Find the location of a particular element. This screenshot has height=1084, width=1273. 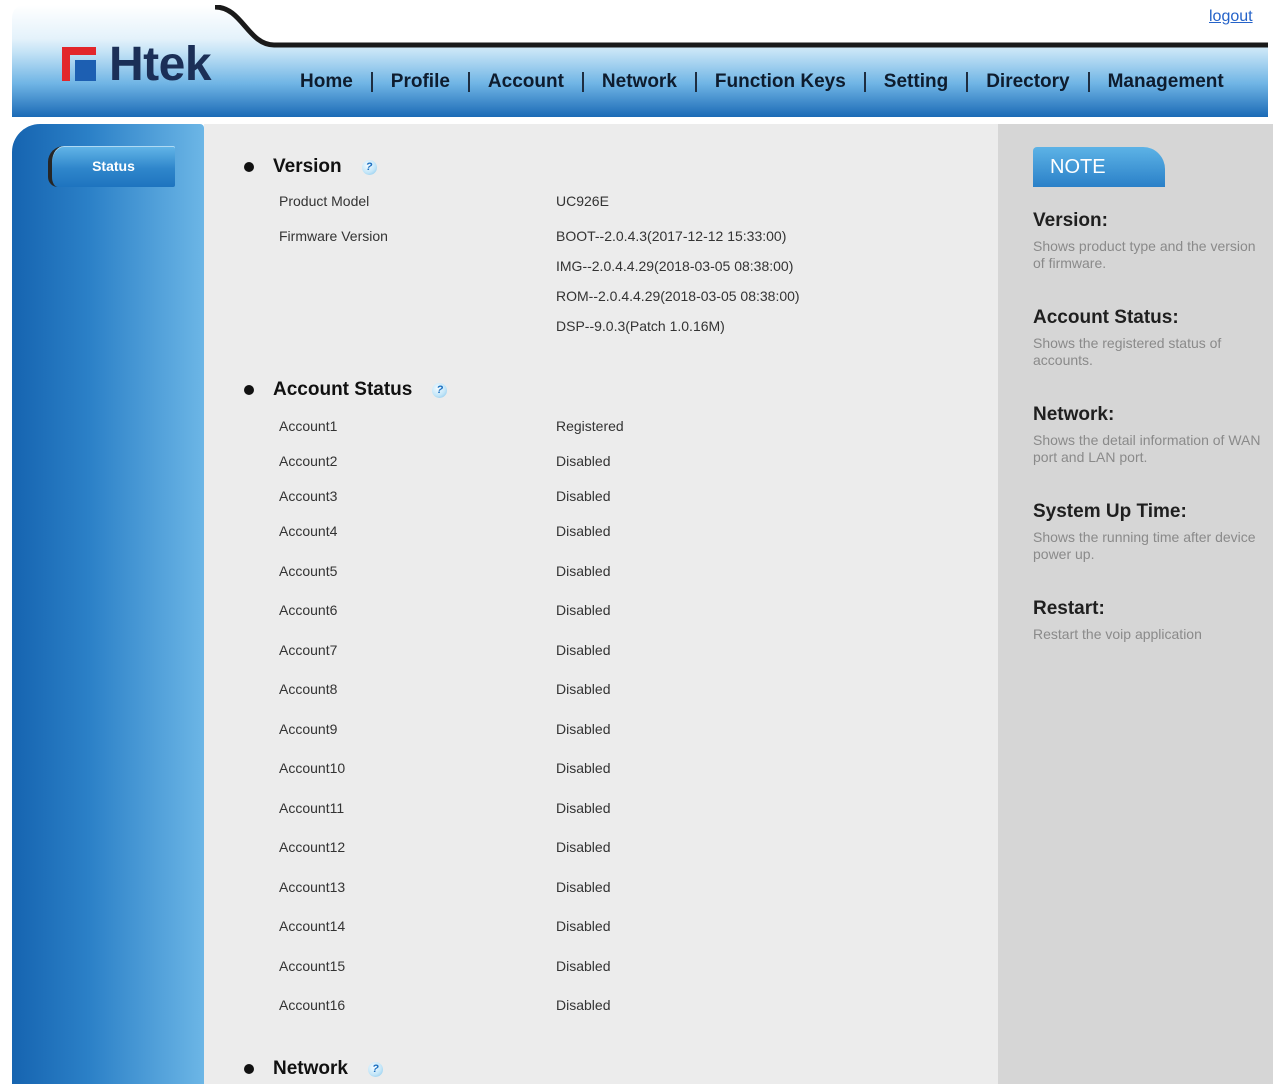

account-row: Account13 Disabled is located at coordinates (631, 888).